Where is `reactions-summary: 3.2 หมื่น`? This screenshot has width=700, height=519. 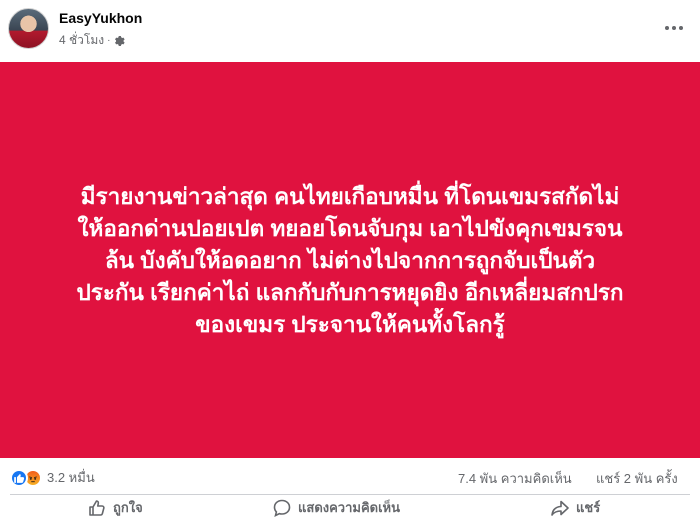
reactions-summary: 3.2 หมื่น is located at coordinates (52, 477).